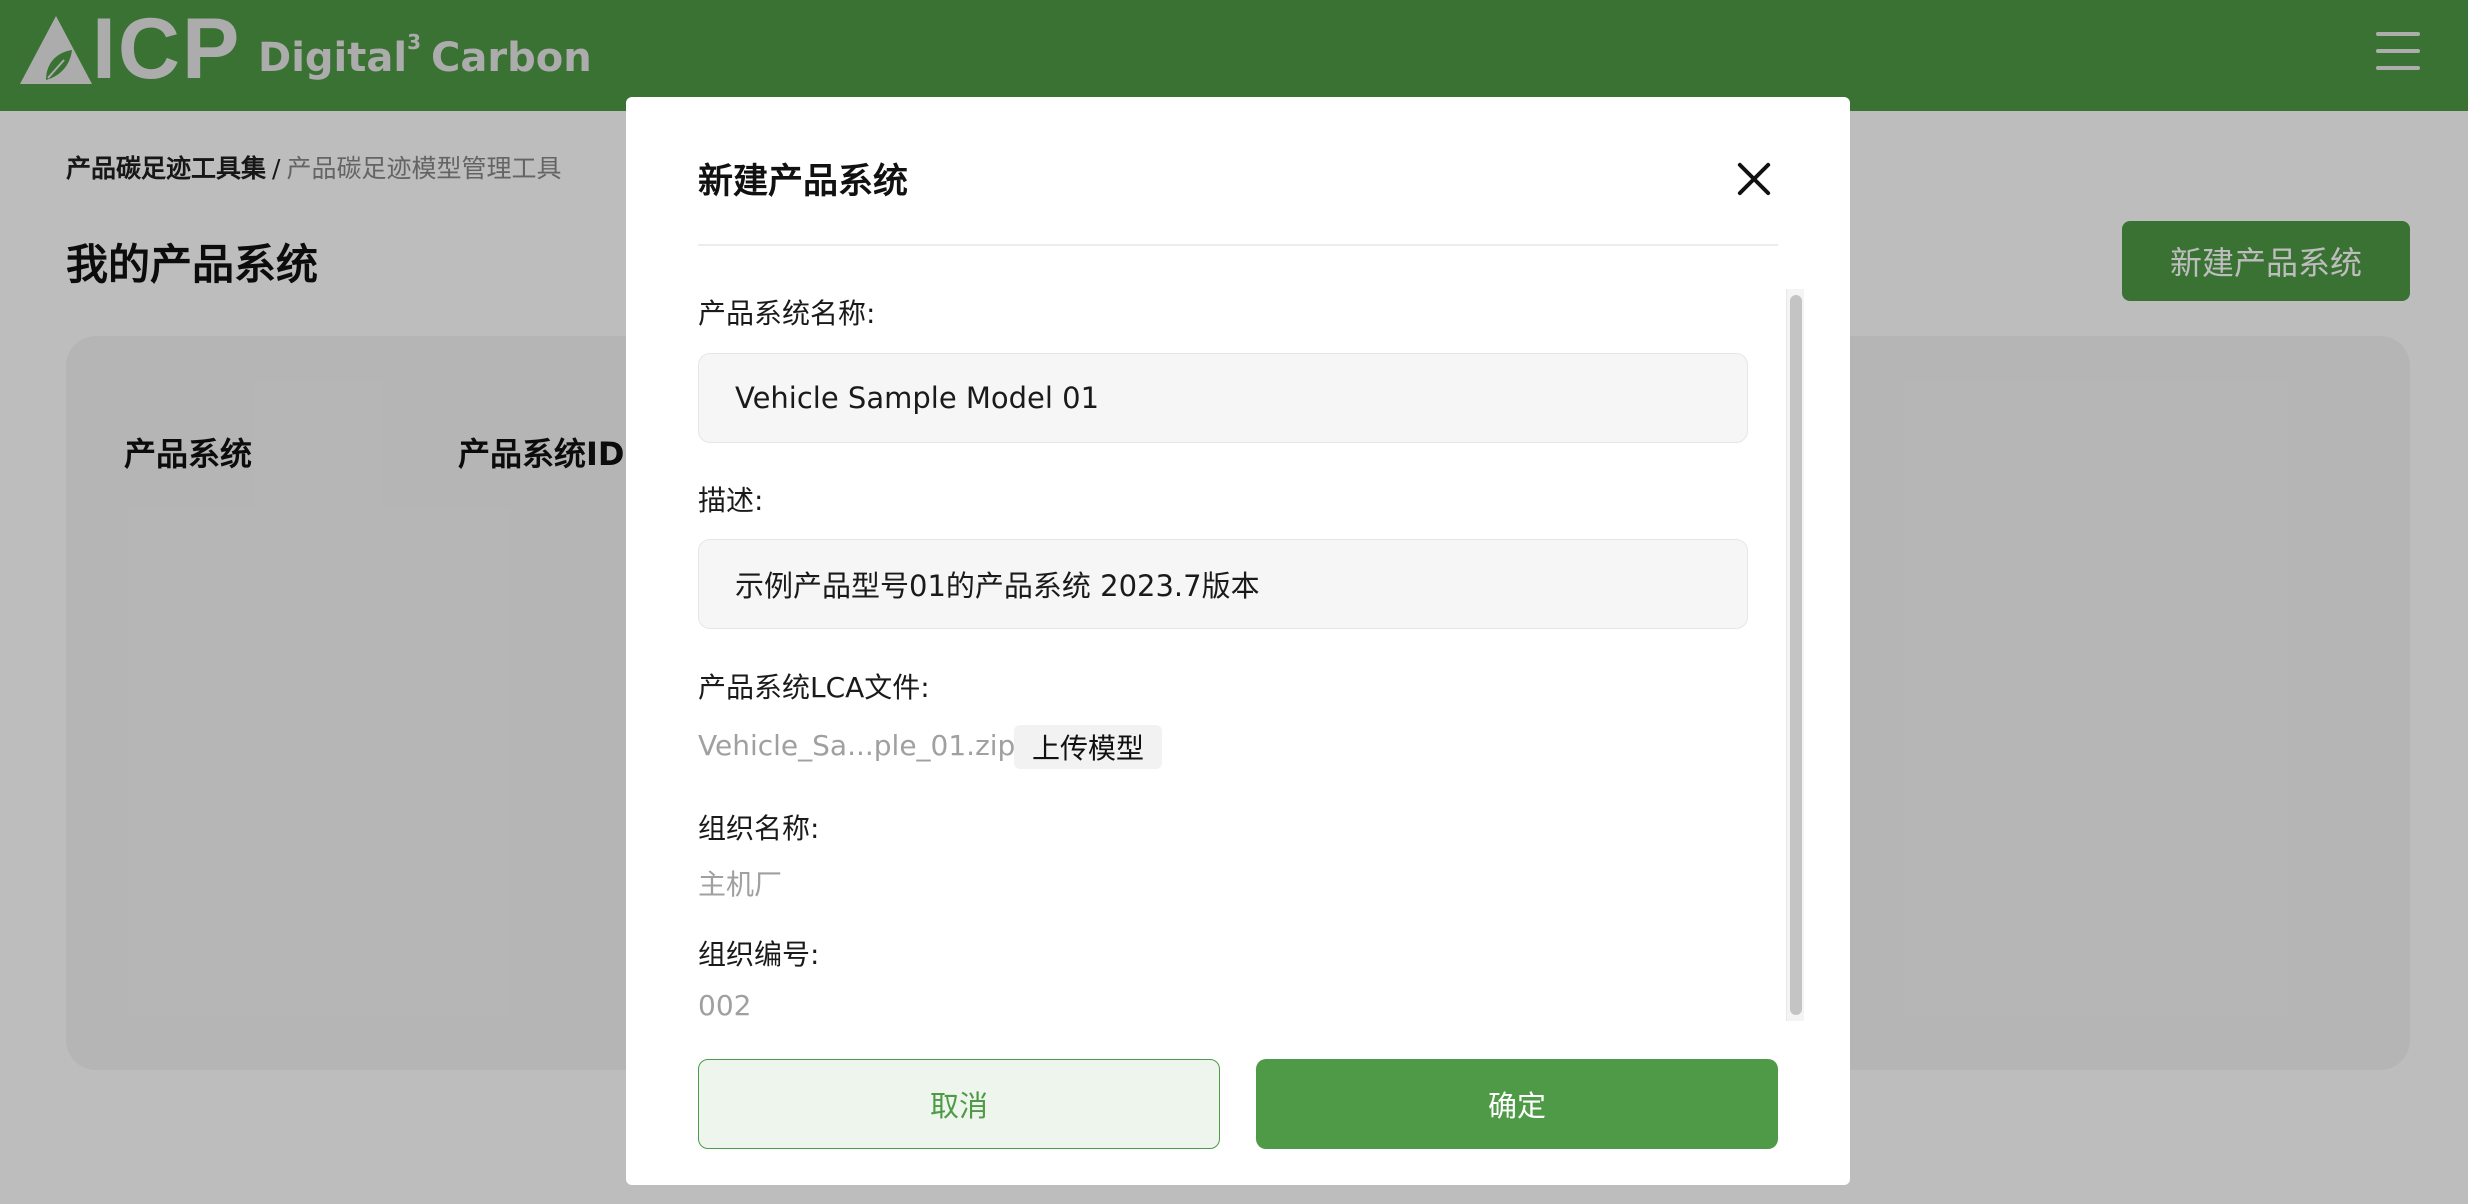 The width and height of the screenshot is (2468, 1204). Describe the element at coordinates (1088, 747) in the screenshot. I see `upload-model-button: 上传模型` at that location.